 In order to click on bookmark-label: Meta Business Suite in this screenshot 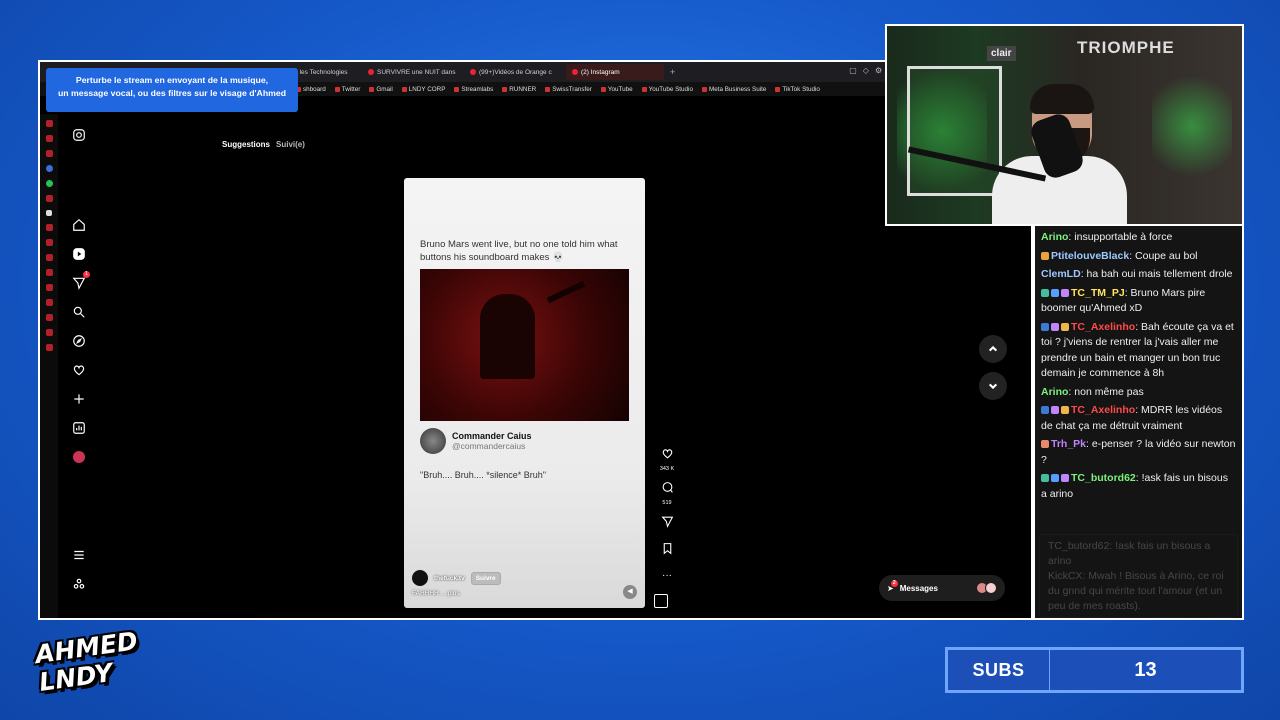, I will do `click(737, 89)`.